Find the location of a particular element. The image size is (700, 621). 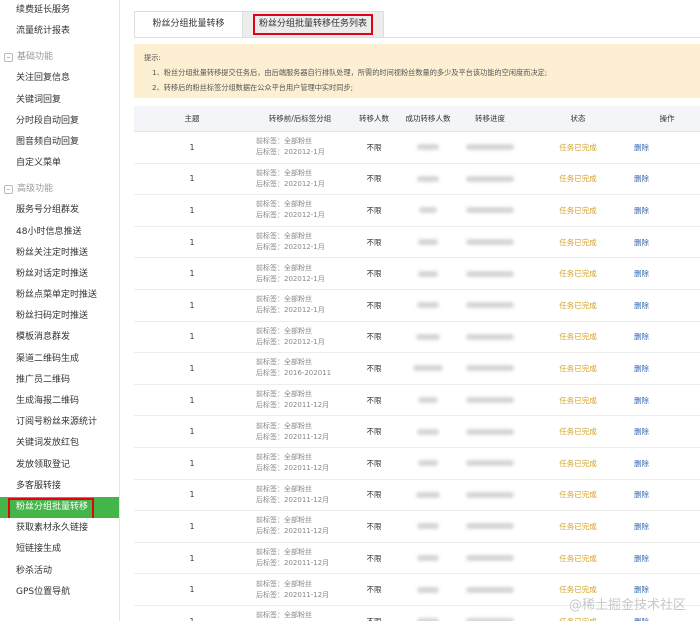

sidebar-item-10: 粉丝对话定时推送 is located at coordinates (59, 274).